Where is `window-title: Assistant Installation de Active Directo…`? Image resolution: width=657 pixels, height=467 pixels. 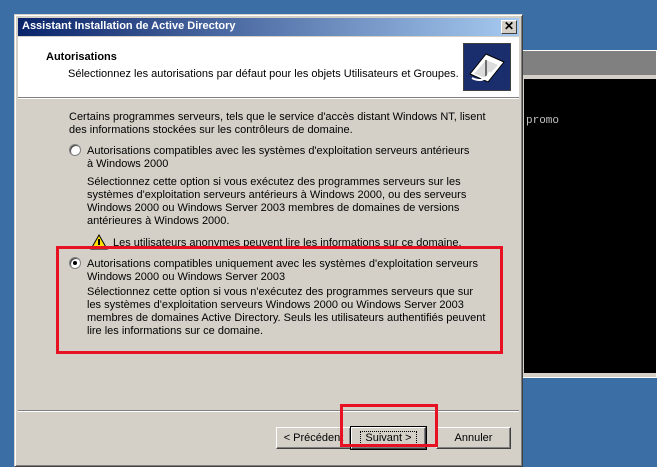 window-title: Assistant Installation de Active Directo… is located at coordinates (129, 26).